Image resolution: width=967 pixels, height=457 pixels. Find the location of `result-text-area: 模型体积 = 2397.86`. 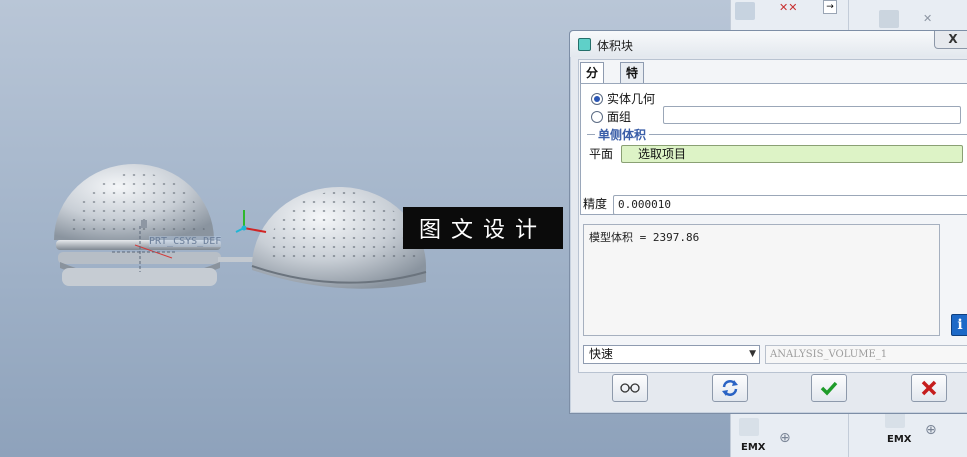

result-text-area: 模型体积 = 2397.86 is located at coordinates (761, 280).